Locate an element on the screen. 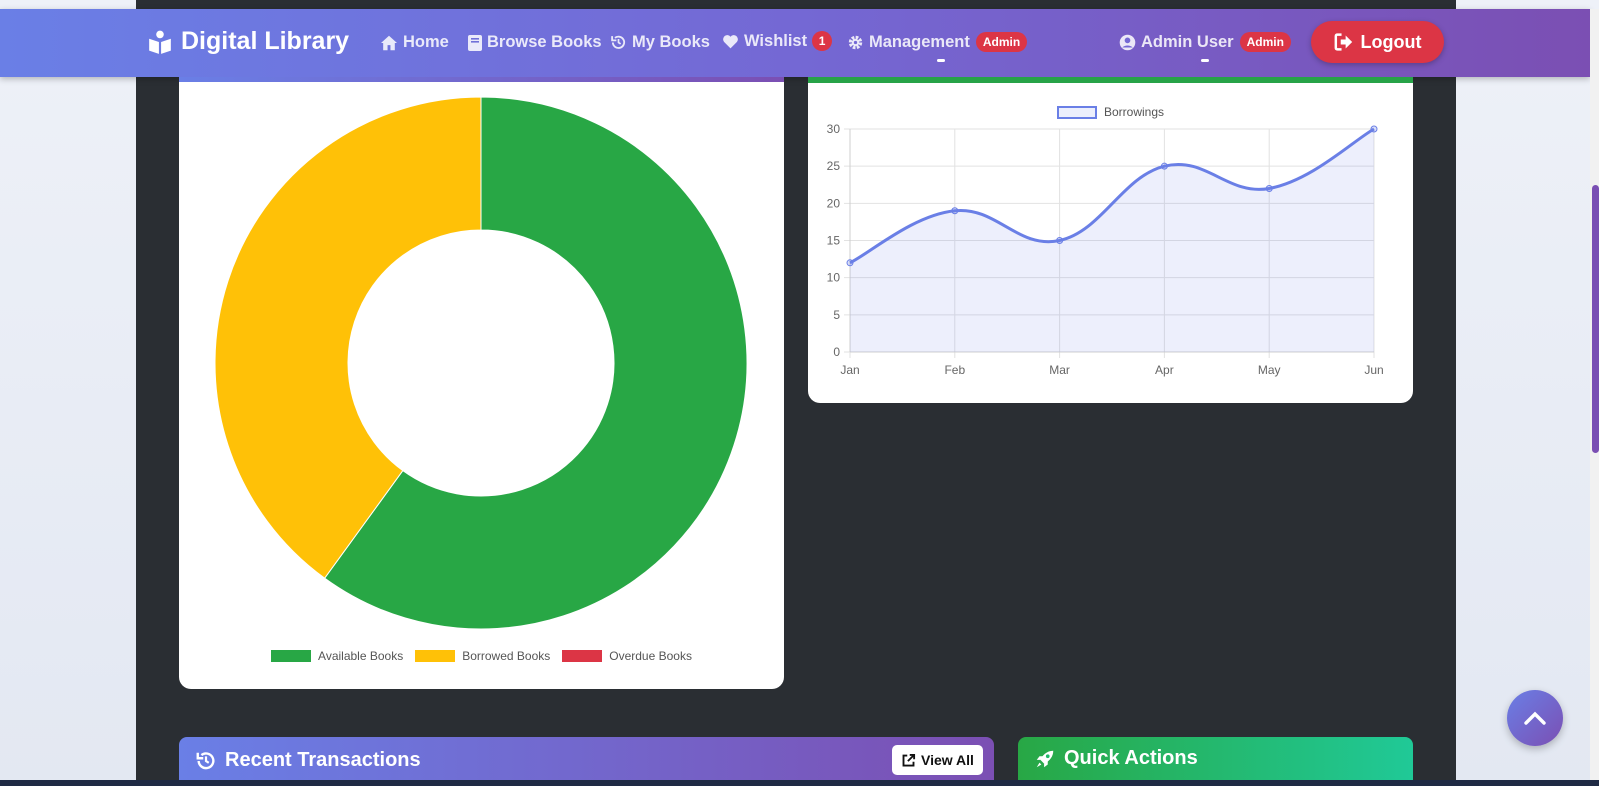  user-circle-icon is located at coordinates (1127, 42).